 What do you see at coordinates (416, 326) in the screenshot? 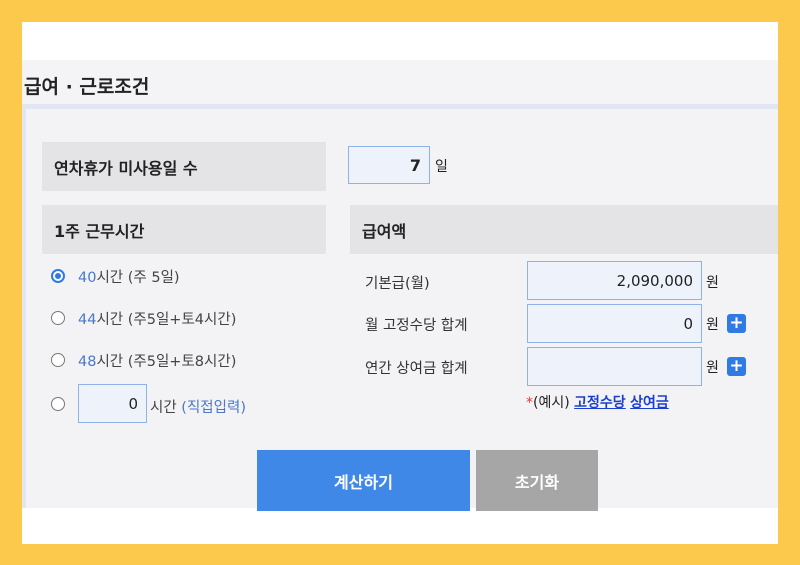
I see `fixed-allowance-label: 월 고정수당 합계` at bounding box center [416, 326].